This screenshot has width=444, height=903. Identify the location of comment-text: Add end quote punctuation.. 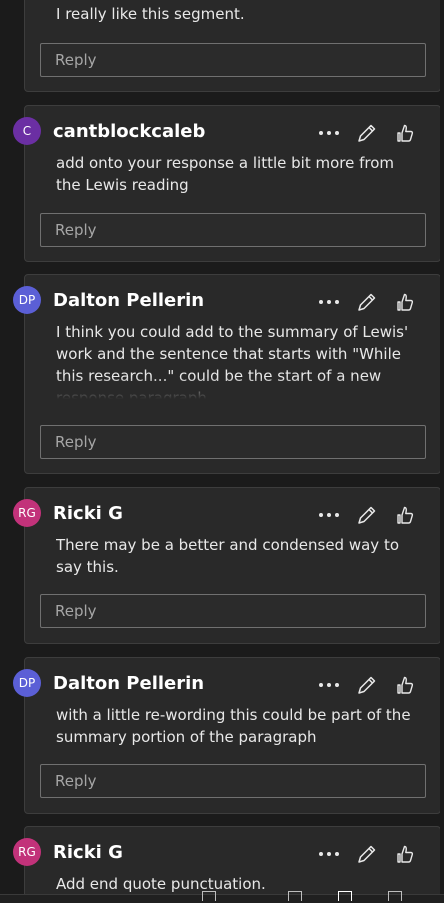
(161, 884).